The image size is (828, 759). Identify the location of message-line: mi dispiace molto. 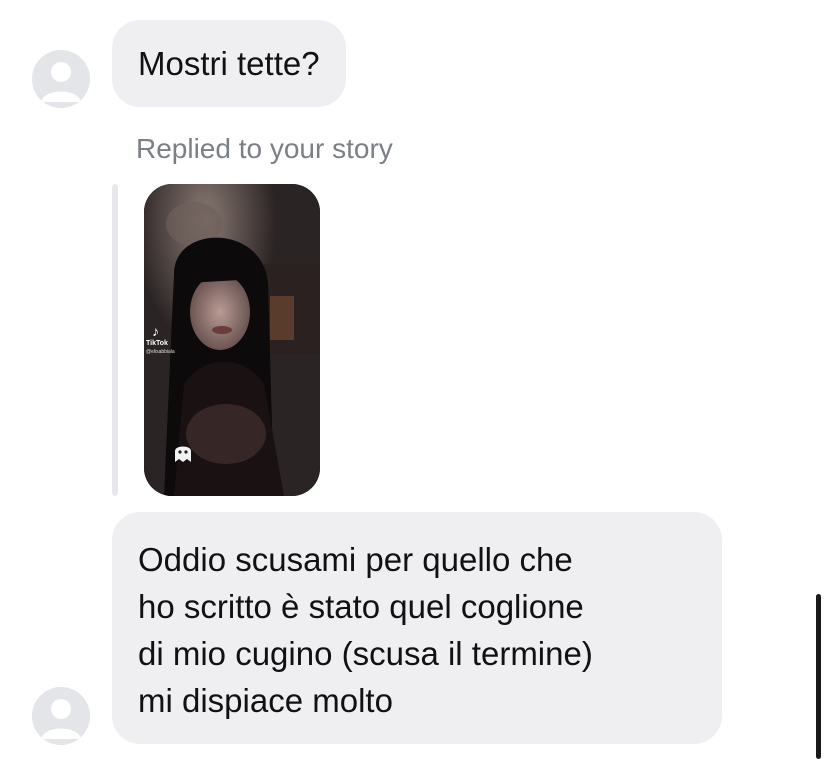
(265, 700).